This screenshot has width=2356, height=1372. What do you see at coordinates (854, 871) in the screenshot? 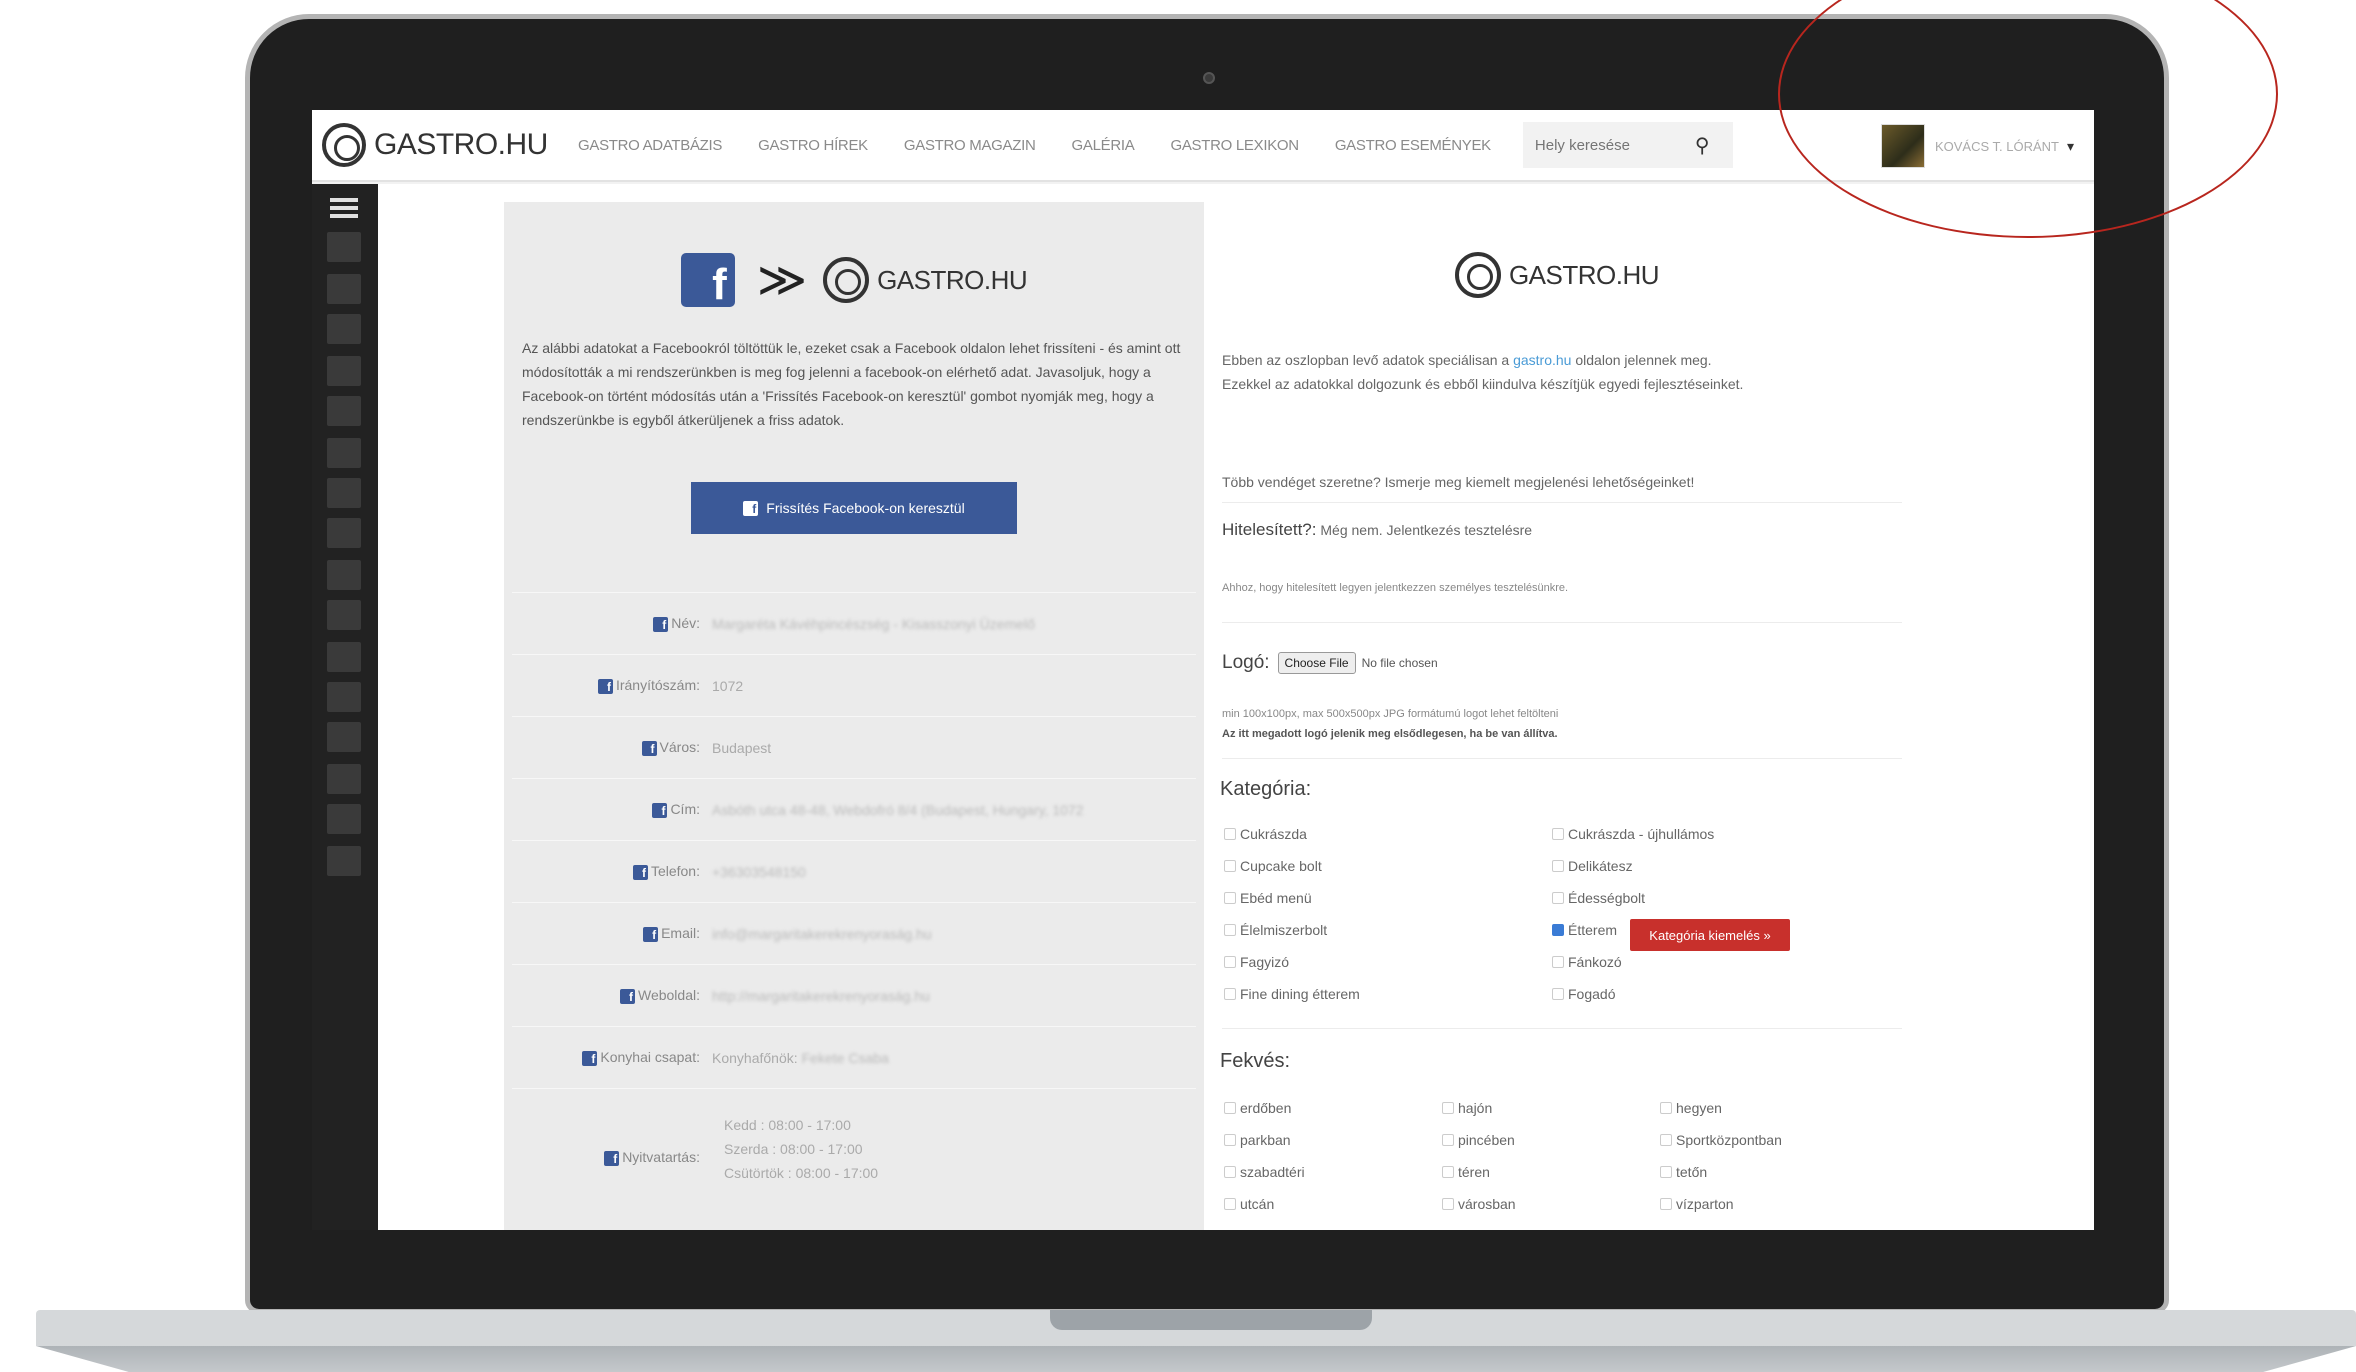
I see `field-row-phone: f Telefon: +36303548150` at bounding box center [854, 871].